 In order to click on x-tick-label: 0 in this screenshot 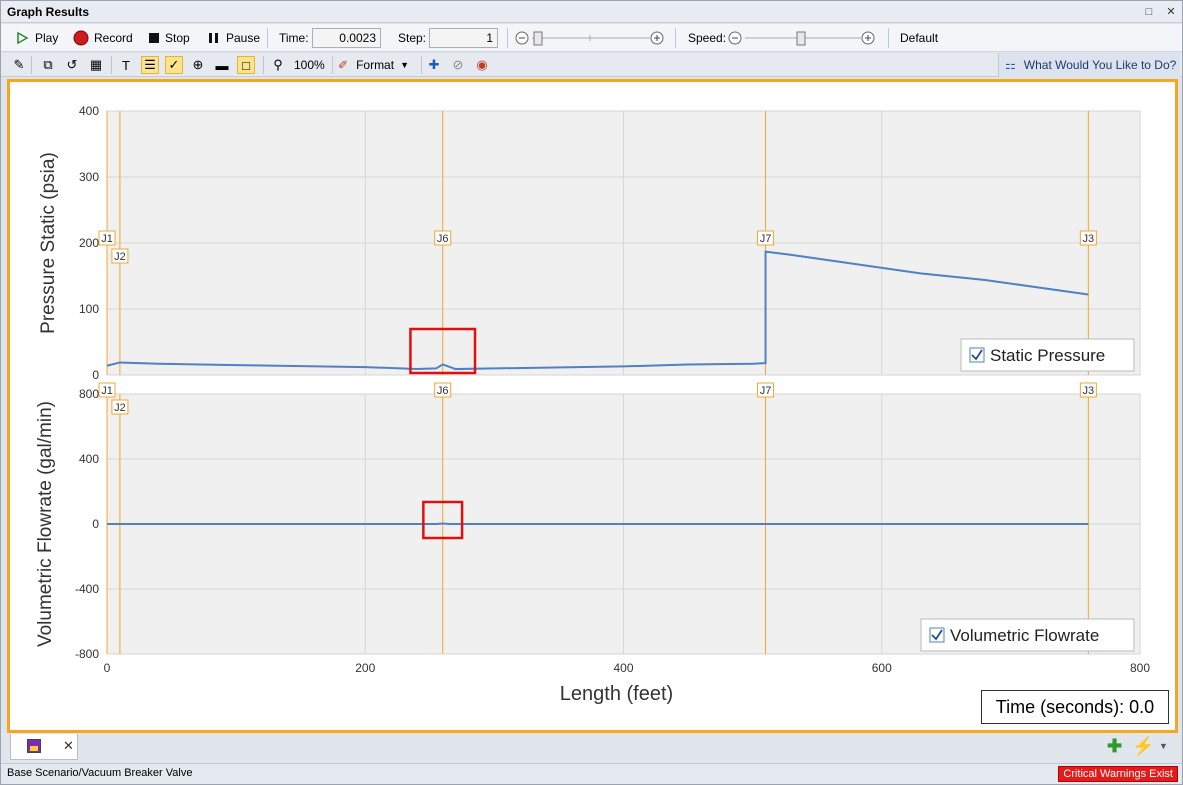, I will do `click(107, 668)`.